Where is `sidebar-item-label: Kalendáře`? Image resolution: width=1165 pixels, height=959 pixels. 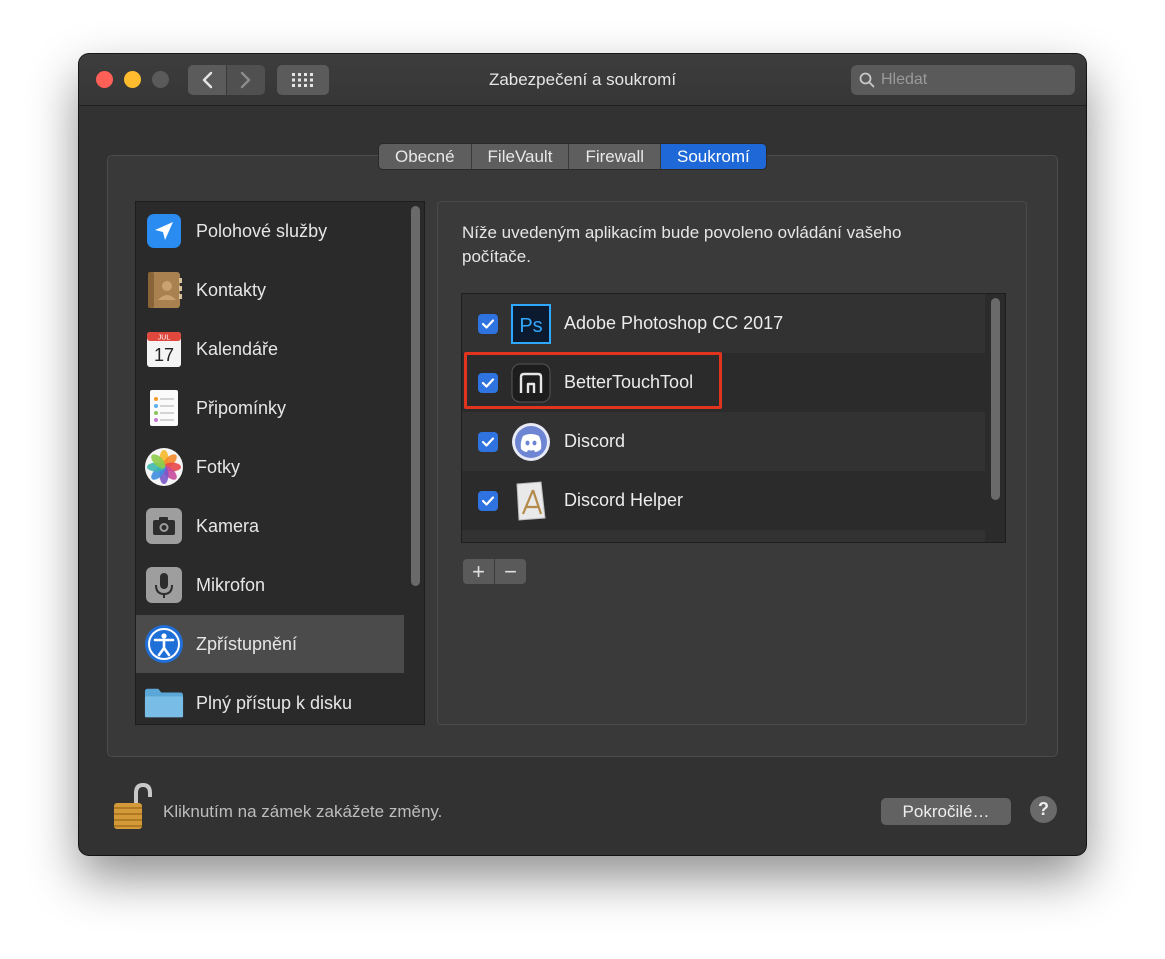
sidebar-item-label: Kalendáře is located at coordinates (237, 348).